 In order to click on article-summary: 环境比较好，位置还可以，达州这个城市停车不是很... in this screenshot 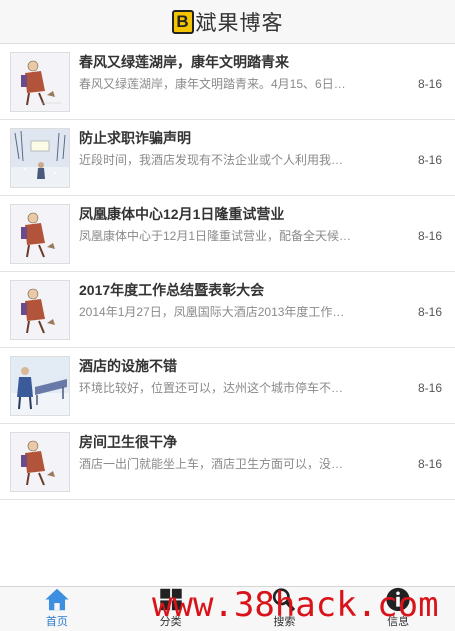, I will do `click(216, 388)`.